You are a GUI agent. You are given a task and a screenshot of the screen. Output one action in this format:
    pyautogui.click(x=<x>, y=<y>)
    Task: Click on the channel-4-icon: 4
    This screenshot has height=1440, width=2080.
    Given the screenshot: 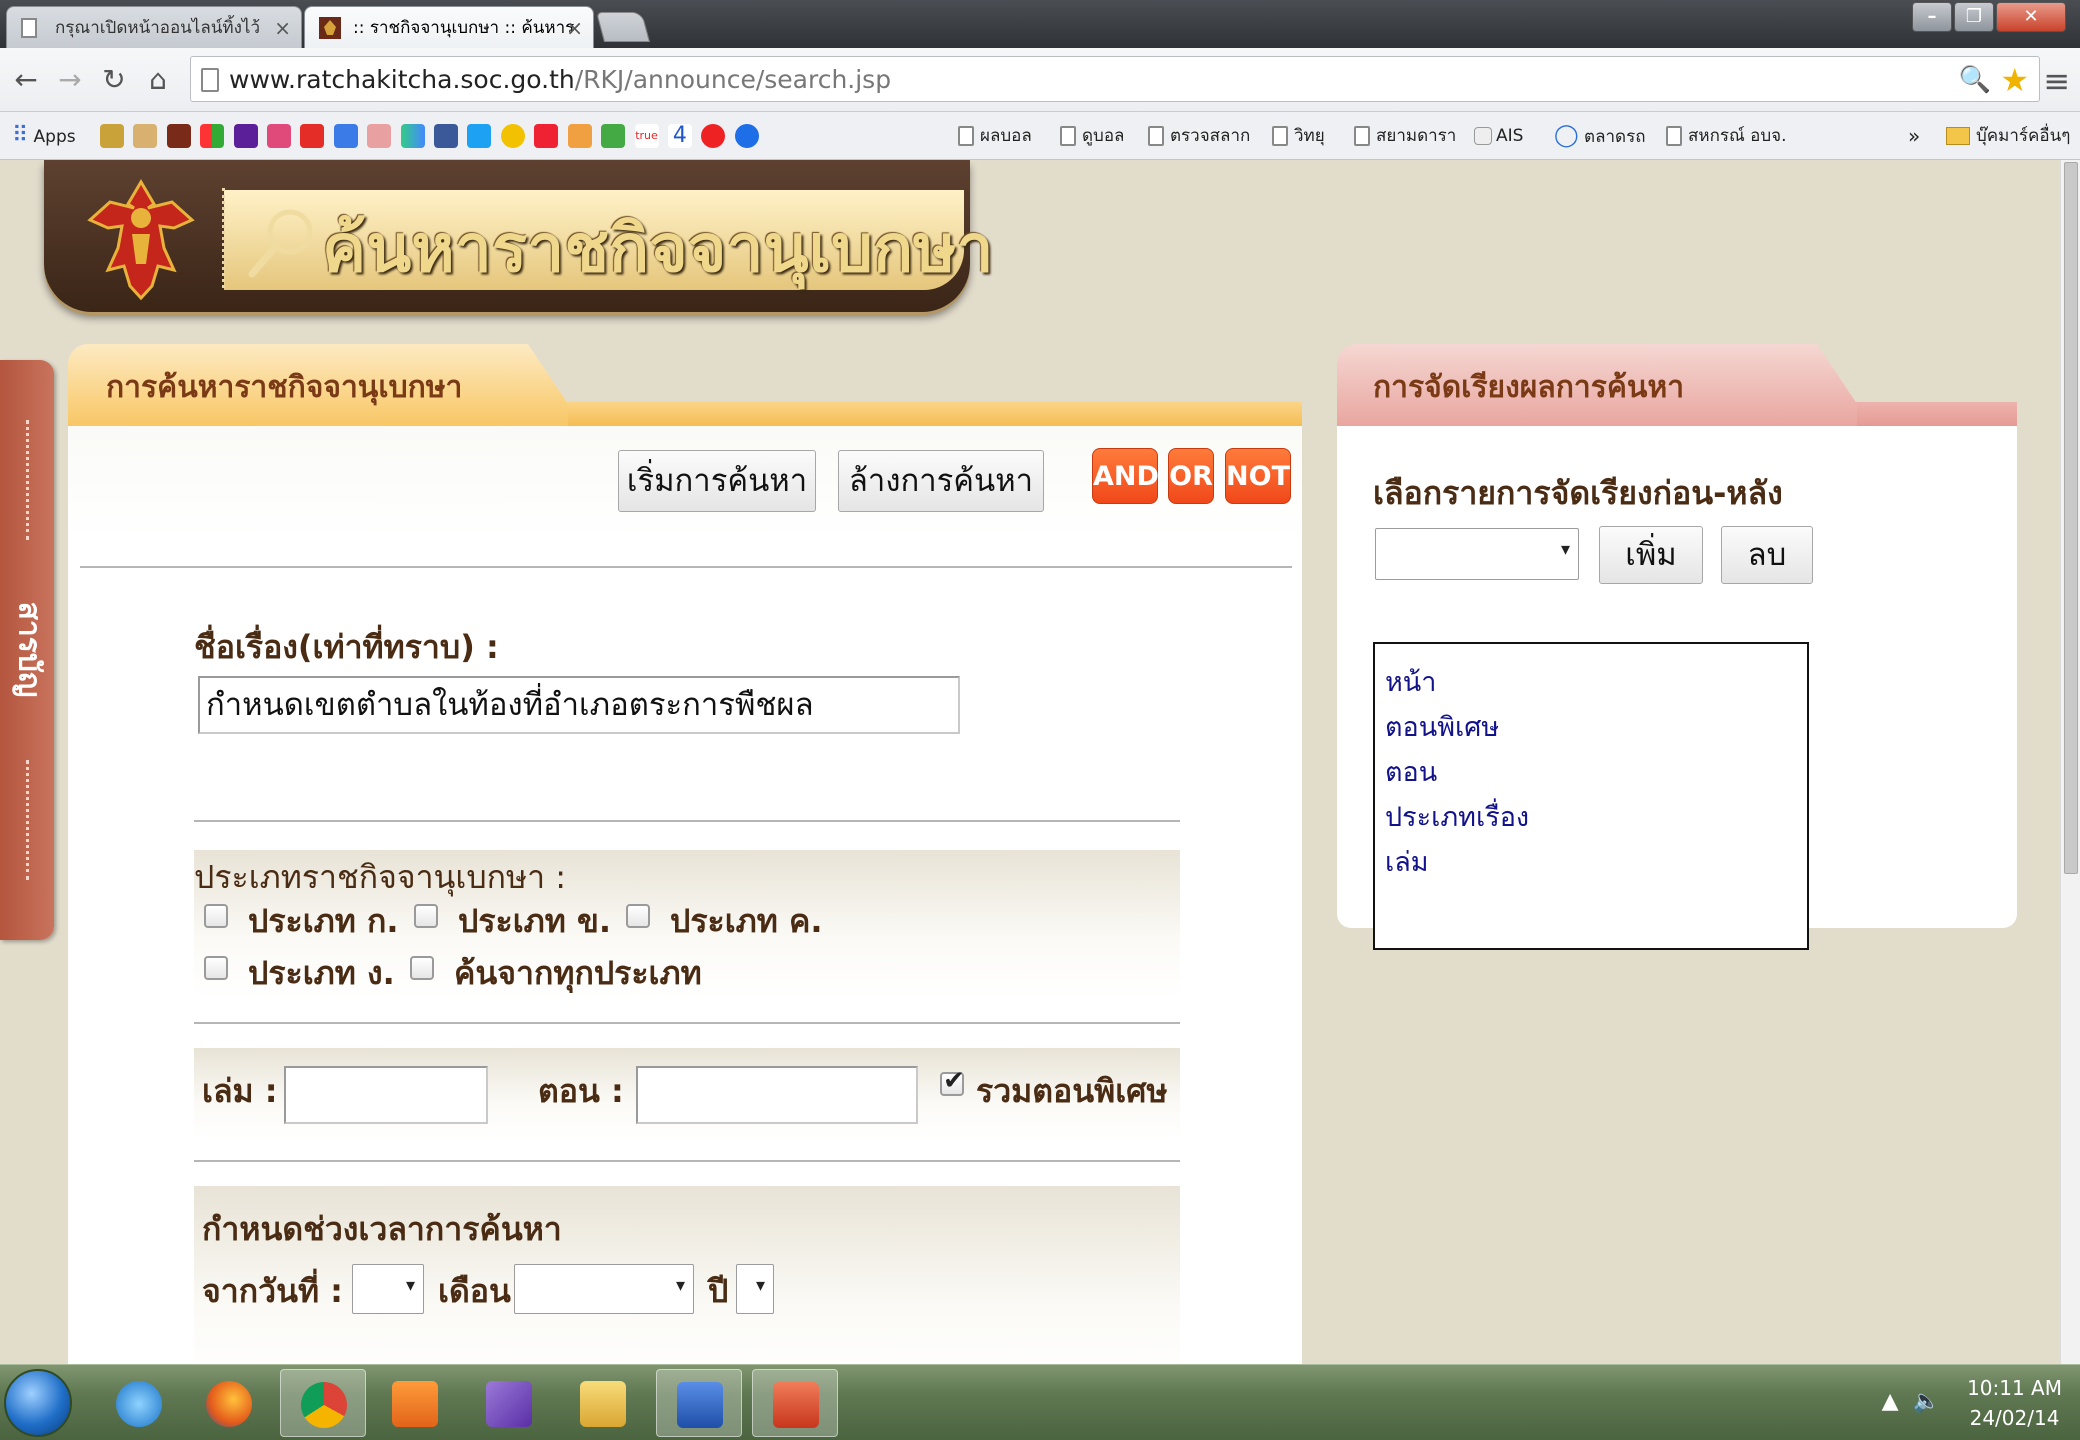 What is the action you would take?
    pyautogui.click(x=679, y=136)
    